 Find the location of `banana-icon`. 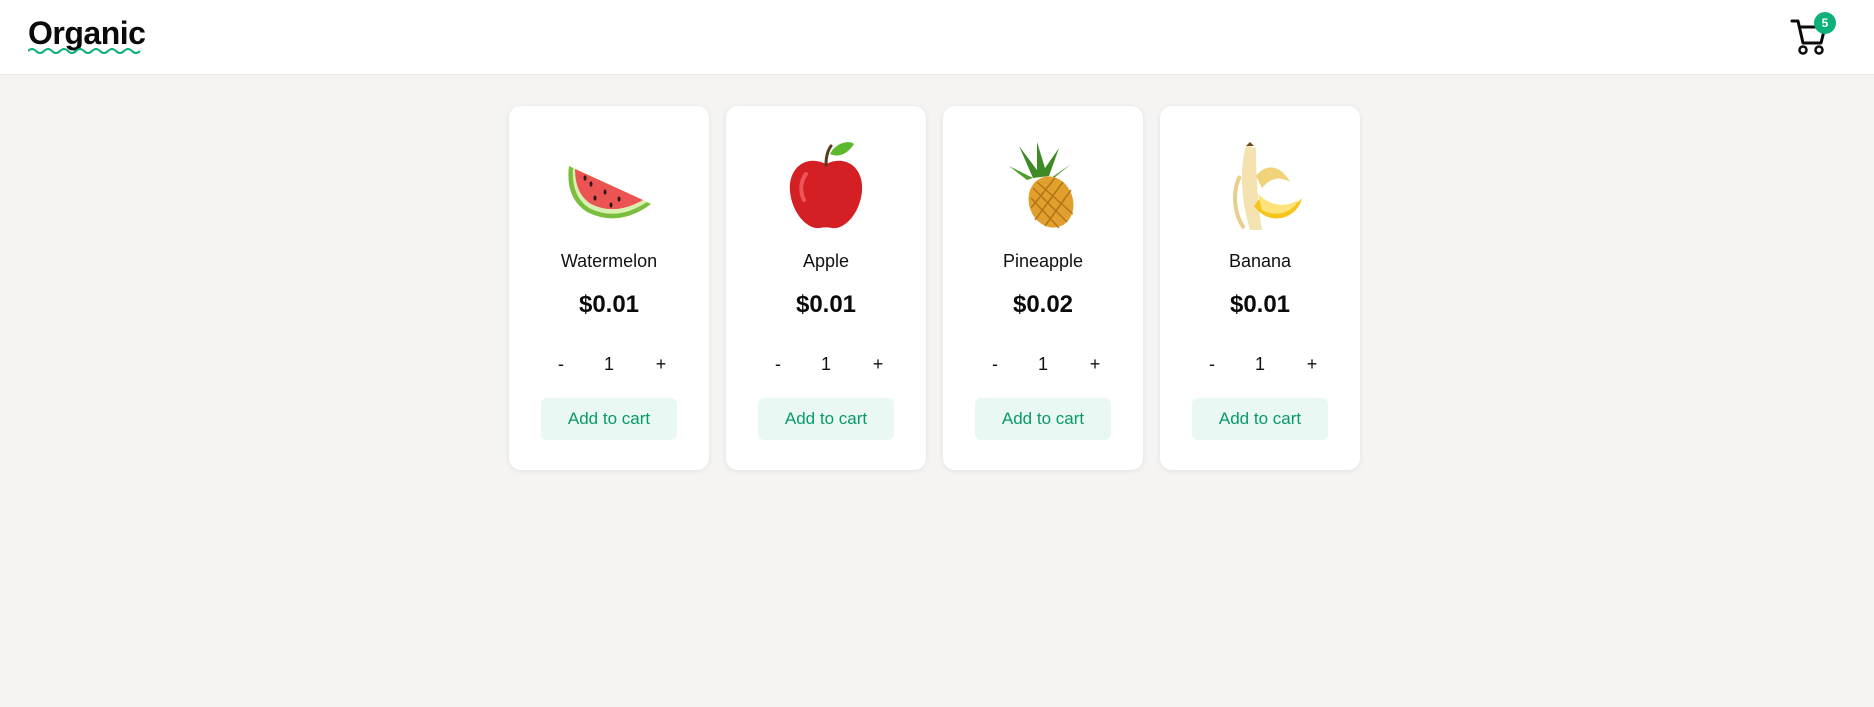

banana-icon is located at coordinates (1267, 186).